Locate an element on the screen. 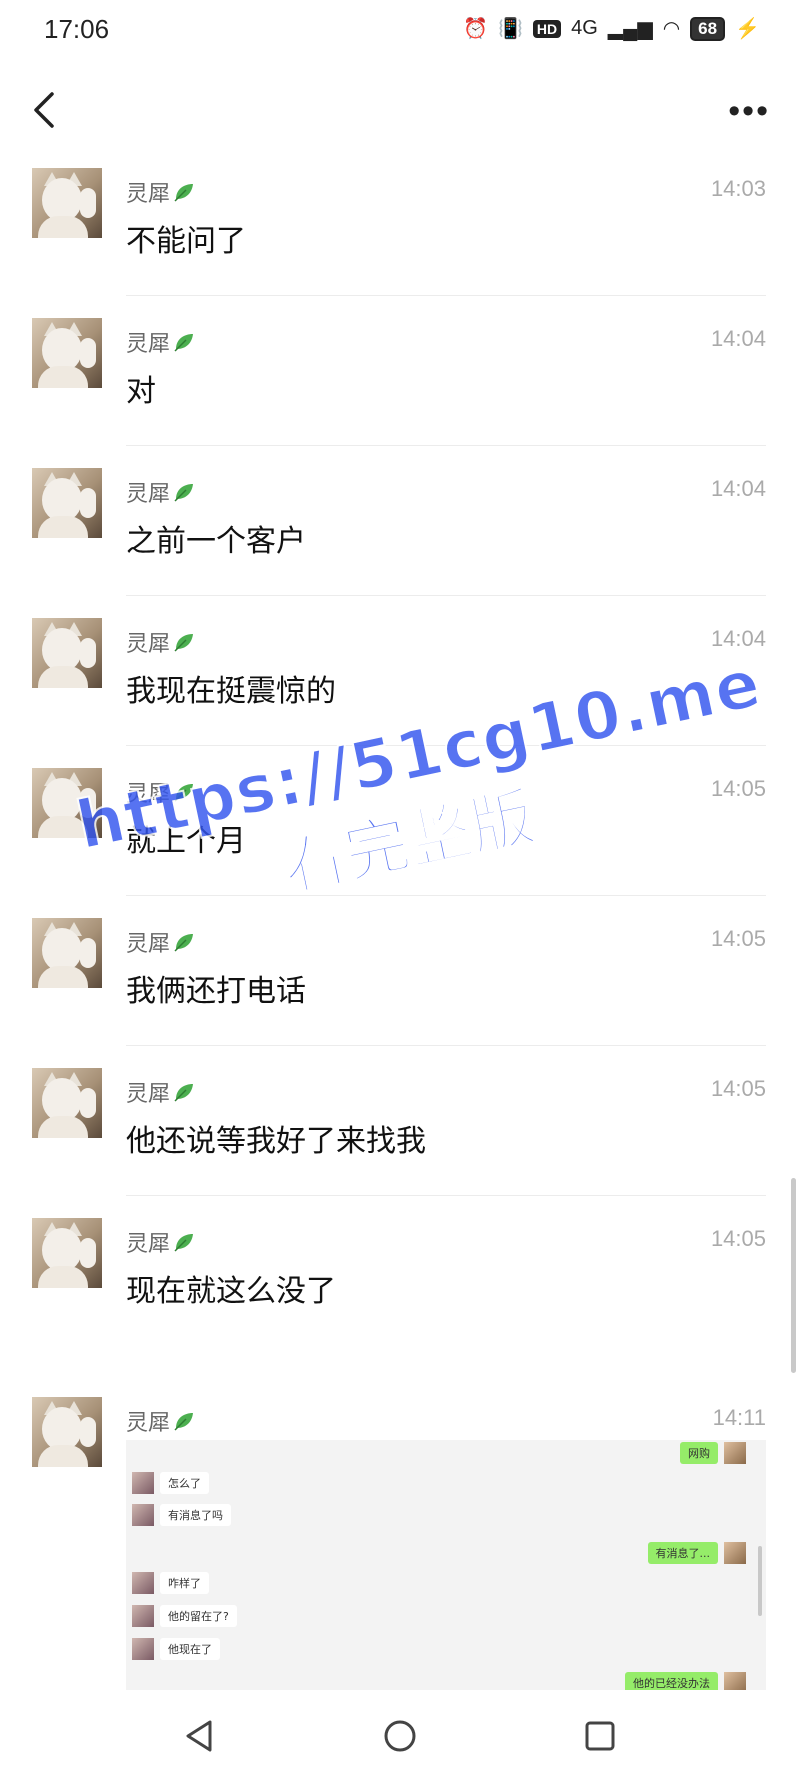 Image resolution: width=800 pixels, height=1784 pixels. ss-message: 有消息了吗 is located at coordinates (184, 1515).